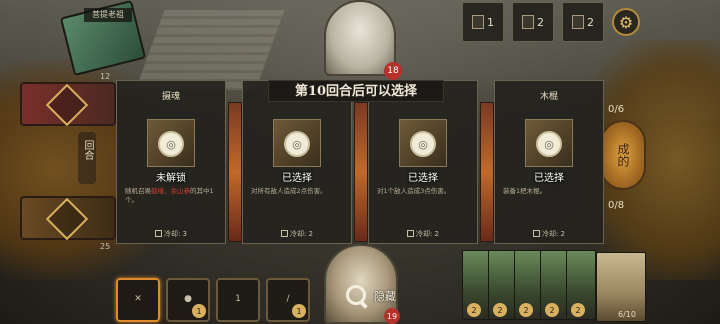 The height and width of the screenshot is (324, 720). I want to click on right-top-counter: 0/6, so click(616, 109).